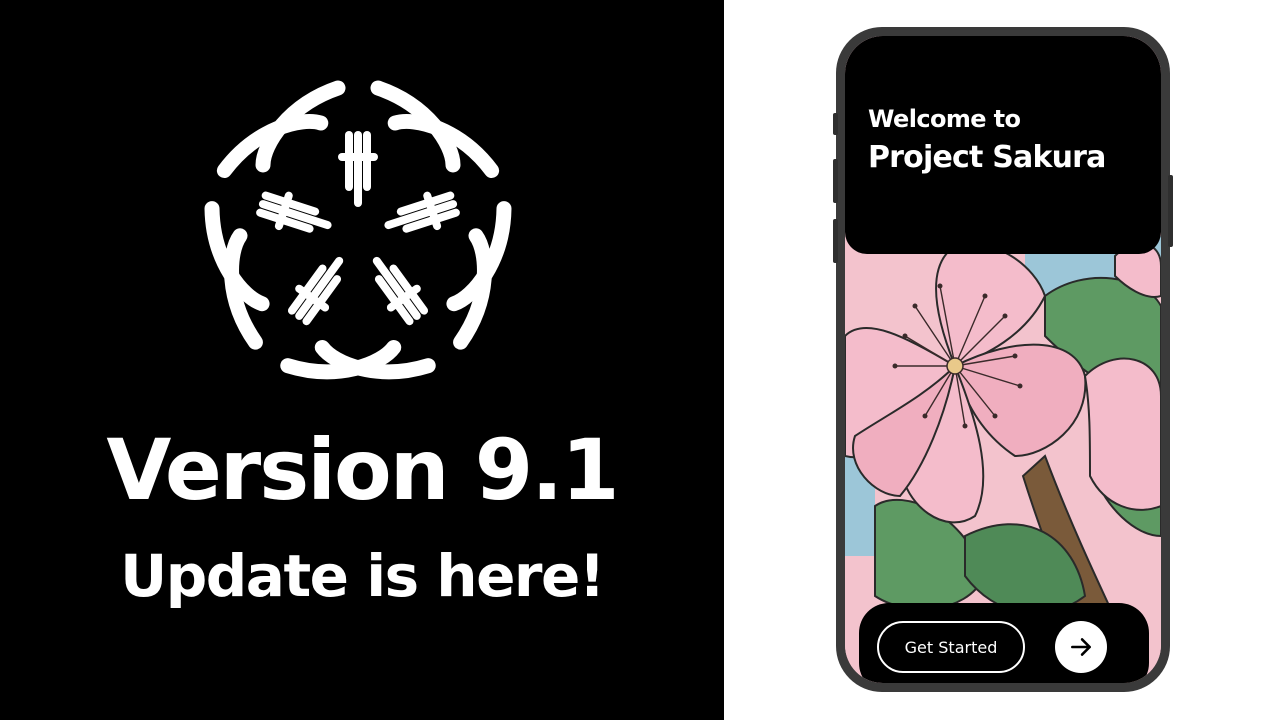 This screenshot has width=1280, height=720. I want to click on next-button, so click(1081, 647).